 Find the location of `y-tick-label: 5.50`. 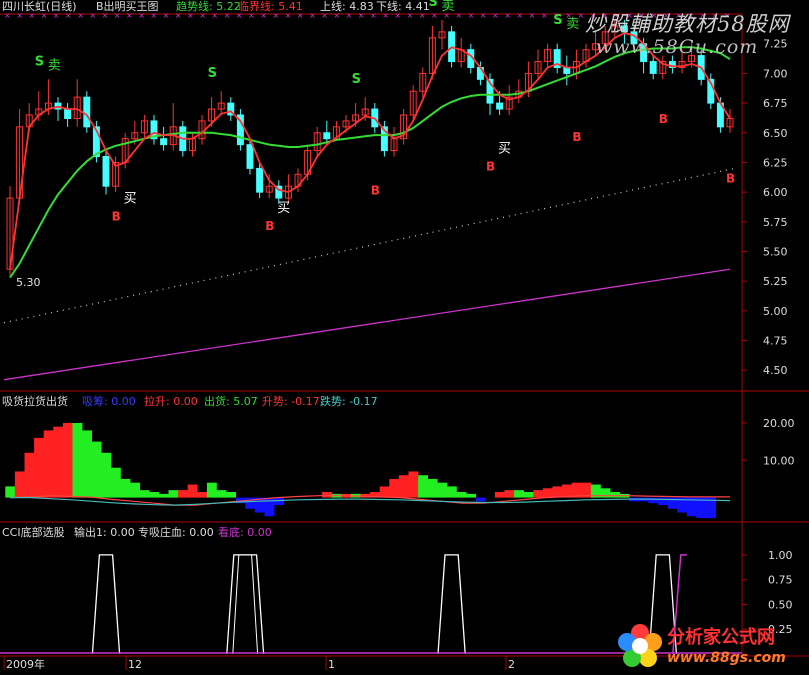

y-tick-label: 5.50 is located at coordinates (775, 251).